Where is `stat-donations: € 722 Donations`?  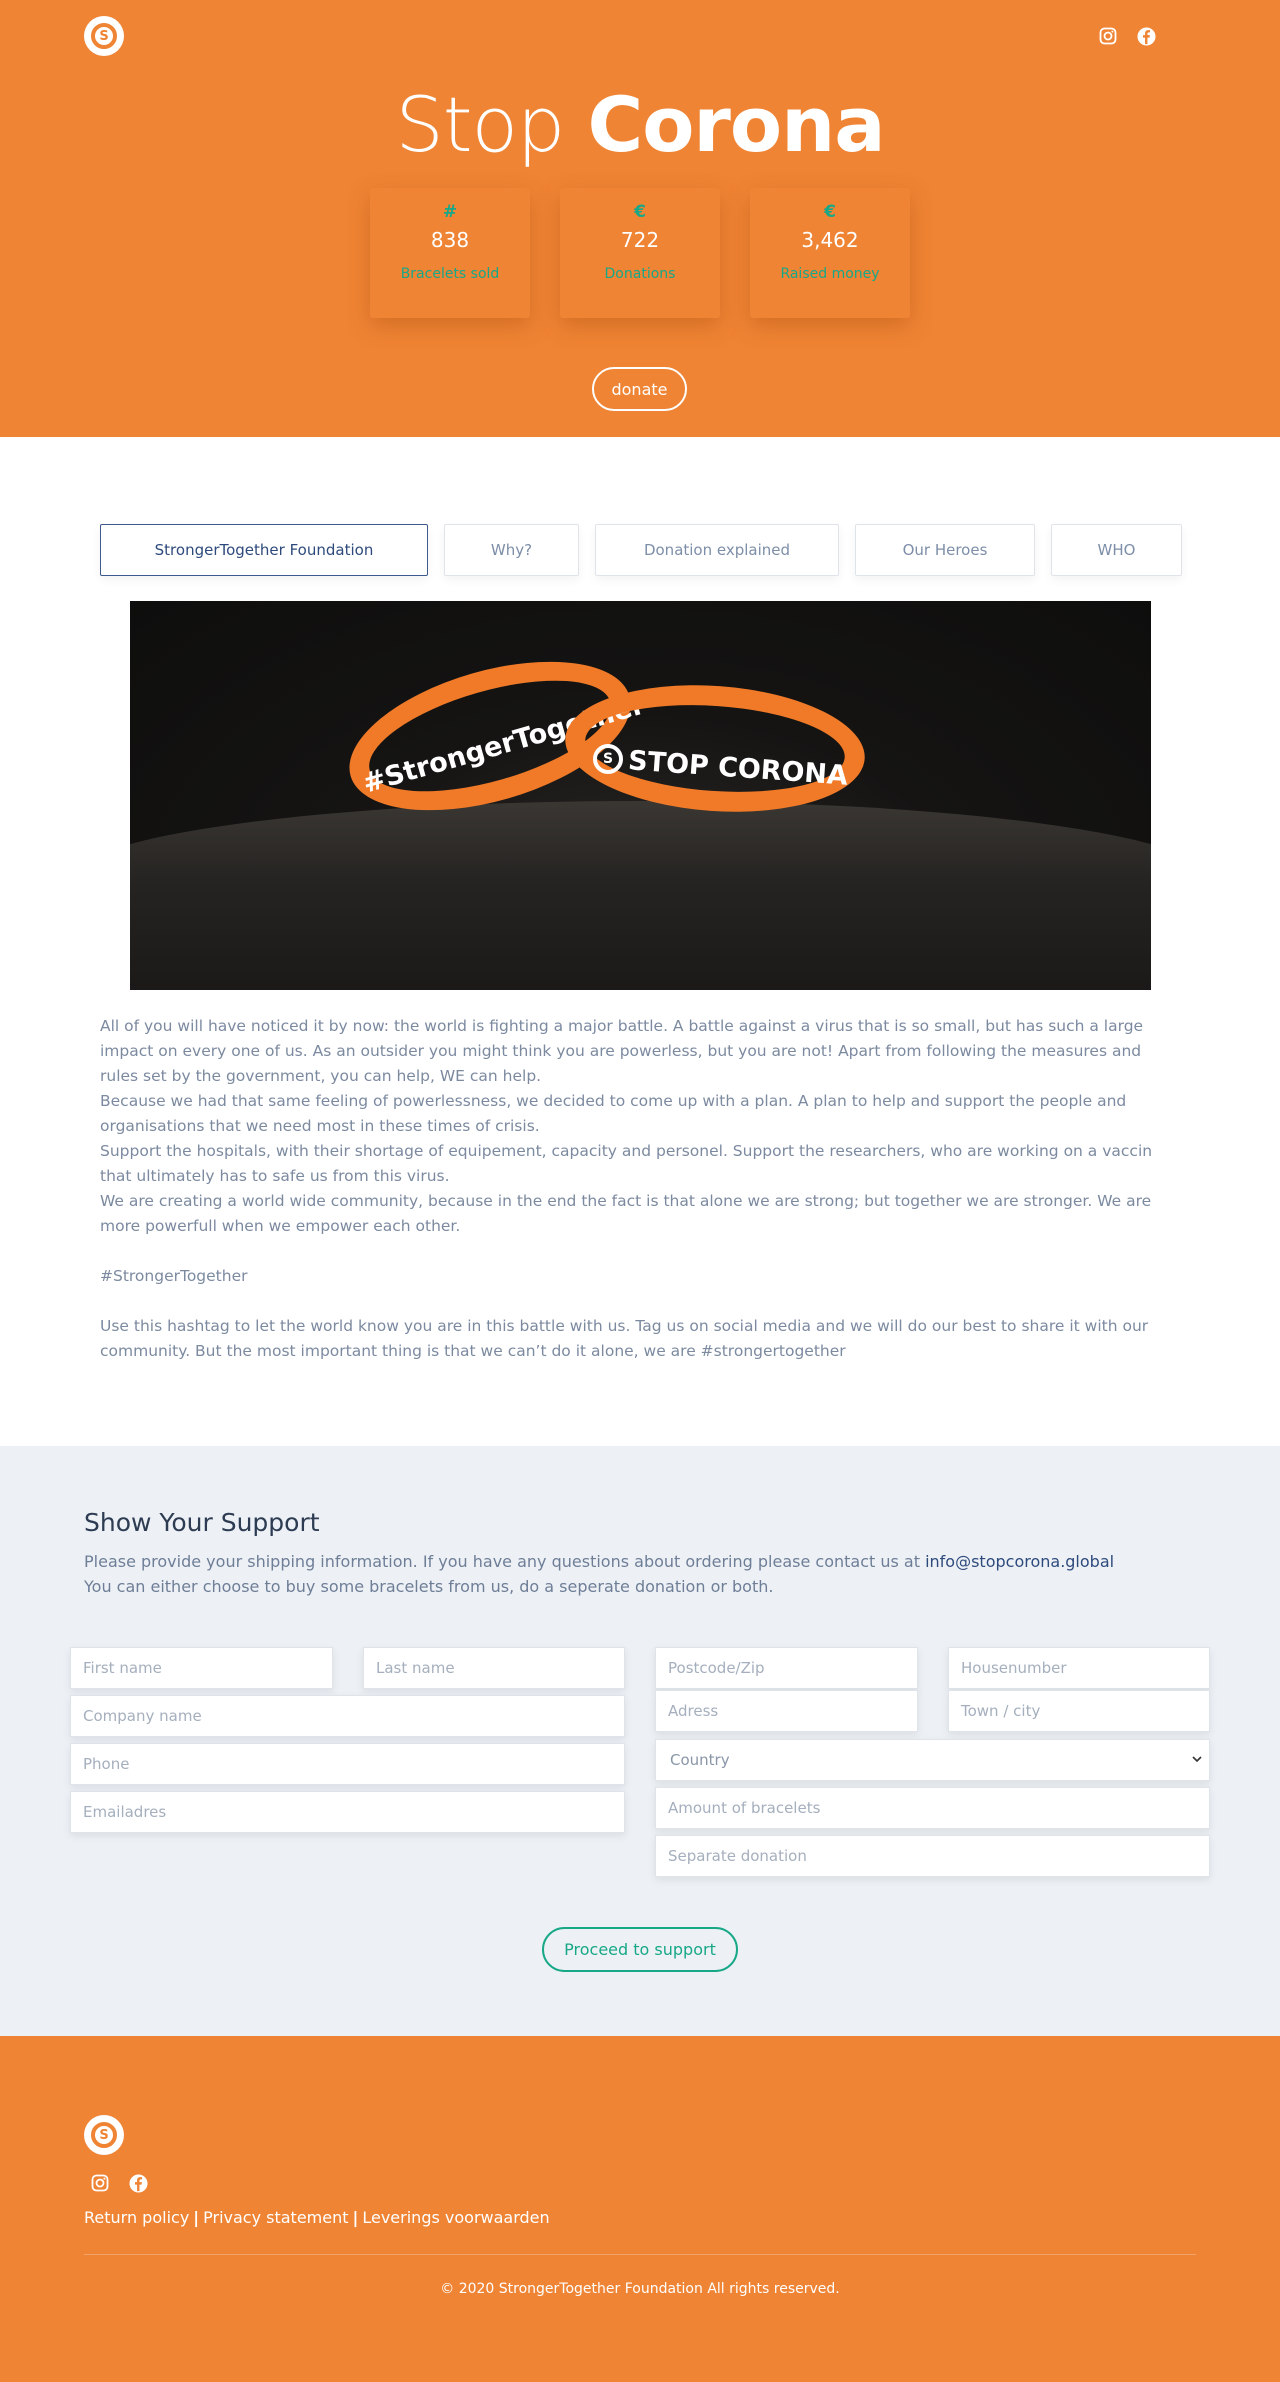 stat-donations: € 722 Donations is located at coordinates (640, 253).